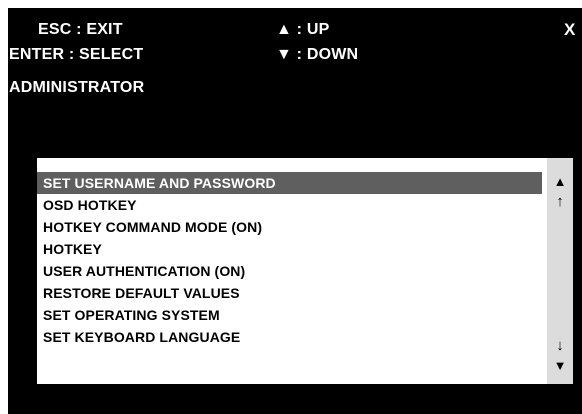 The width and height of the screenshot is (582, 414). Describe the element at coordinates (317, 54) in the screenshot. I see `down-hint: ▼ : DOWN` at that location.